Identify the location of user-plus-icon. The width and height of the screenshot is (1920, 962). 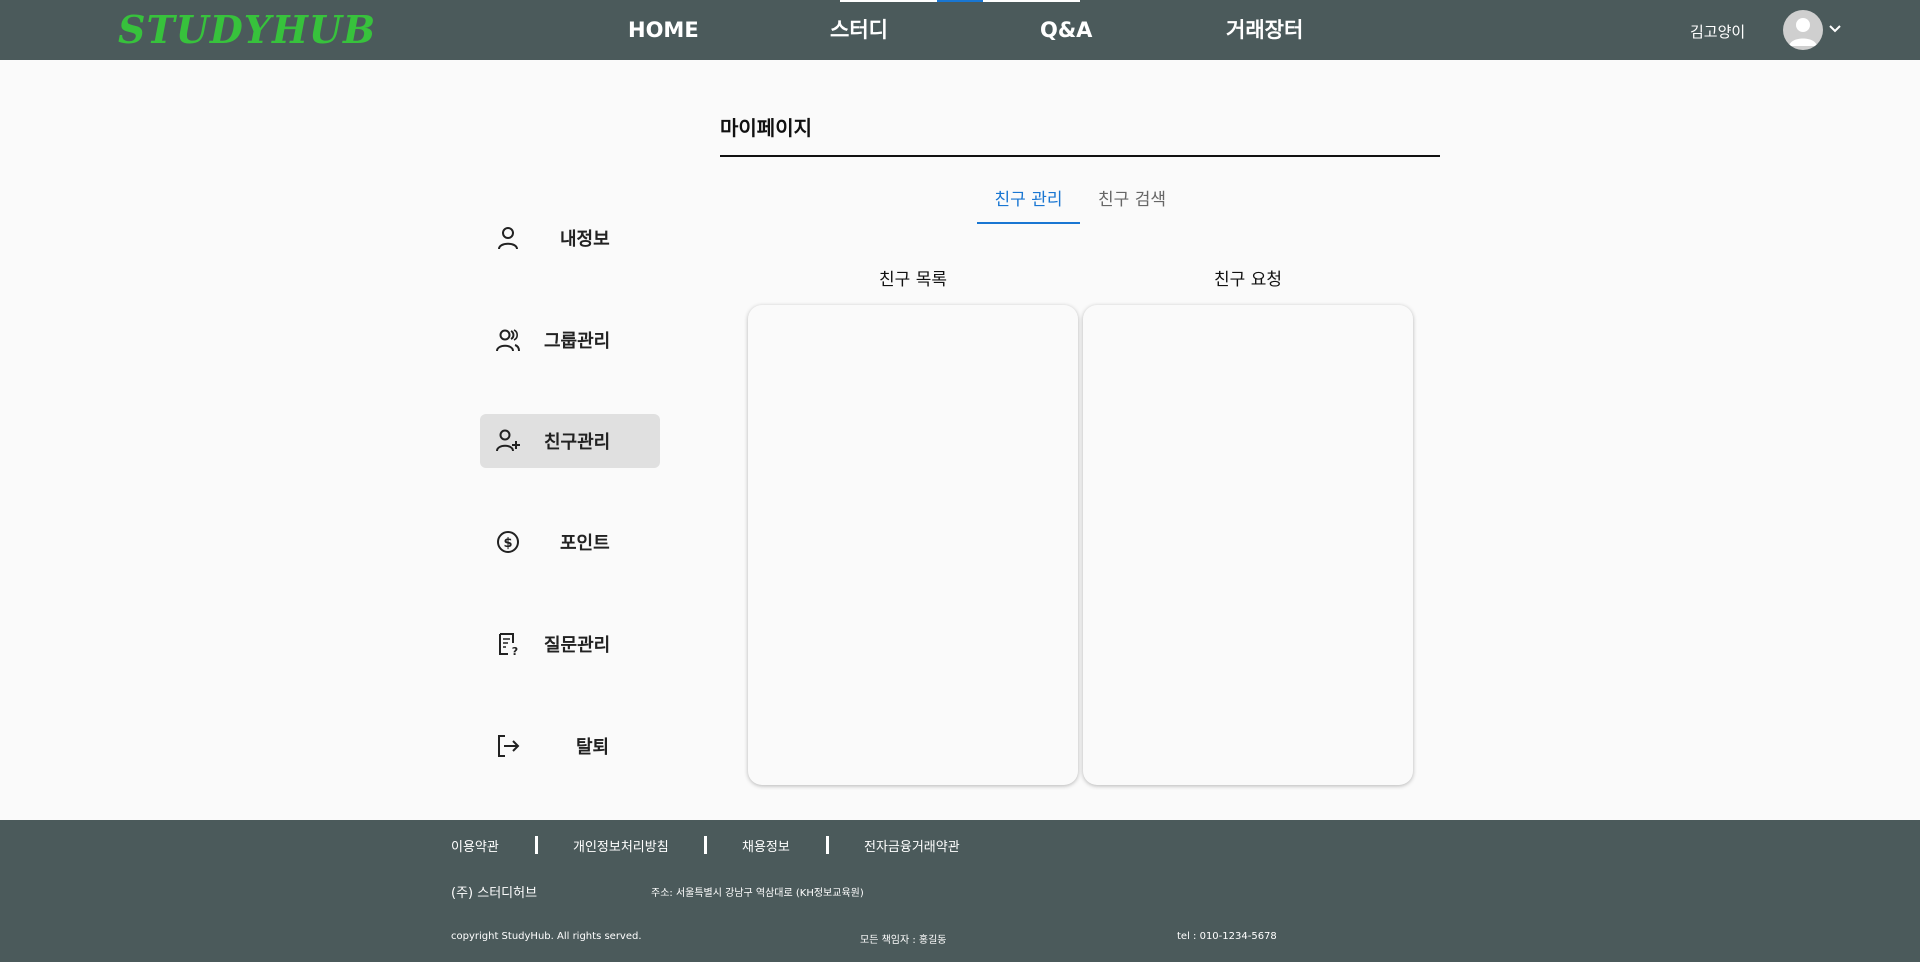
(508, 440).